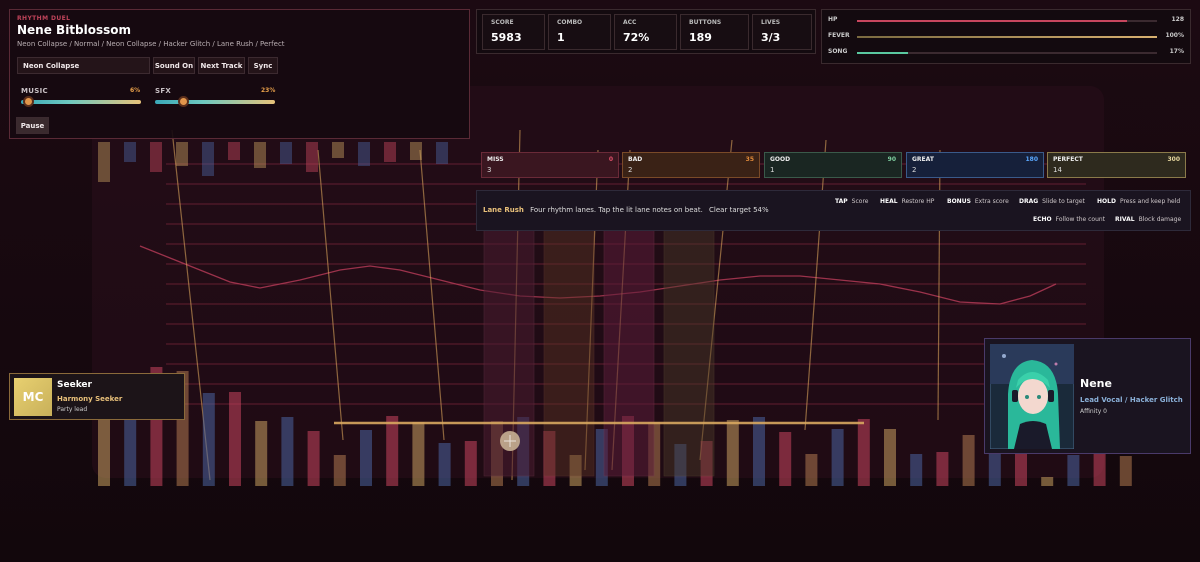  Describe the element at coordinates (489, 170) in the screenshot. I see `judge-miss-count: 3` at that location.